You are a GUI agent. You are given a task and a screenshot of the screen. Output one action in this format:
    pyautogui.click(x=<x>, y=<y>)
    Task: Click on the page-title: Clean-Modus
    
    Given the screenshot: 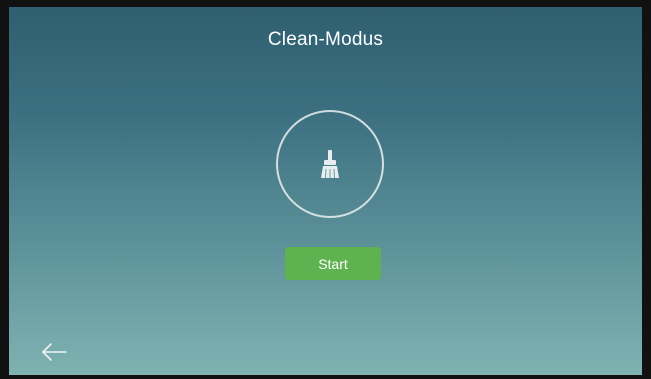 What is the action you would take?
    pyautogui.click(x=325, y=39)
    